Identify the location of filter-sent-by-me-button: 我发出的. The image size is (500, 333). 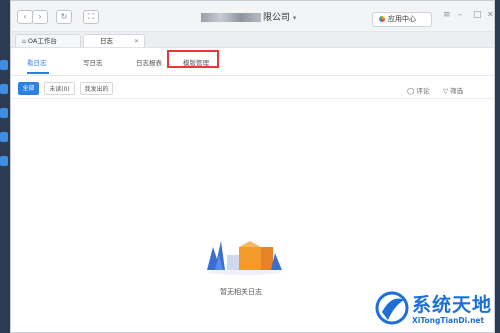
(96, 88).